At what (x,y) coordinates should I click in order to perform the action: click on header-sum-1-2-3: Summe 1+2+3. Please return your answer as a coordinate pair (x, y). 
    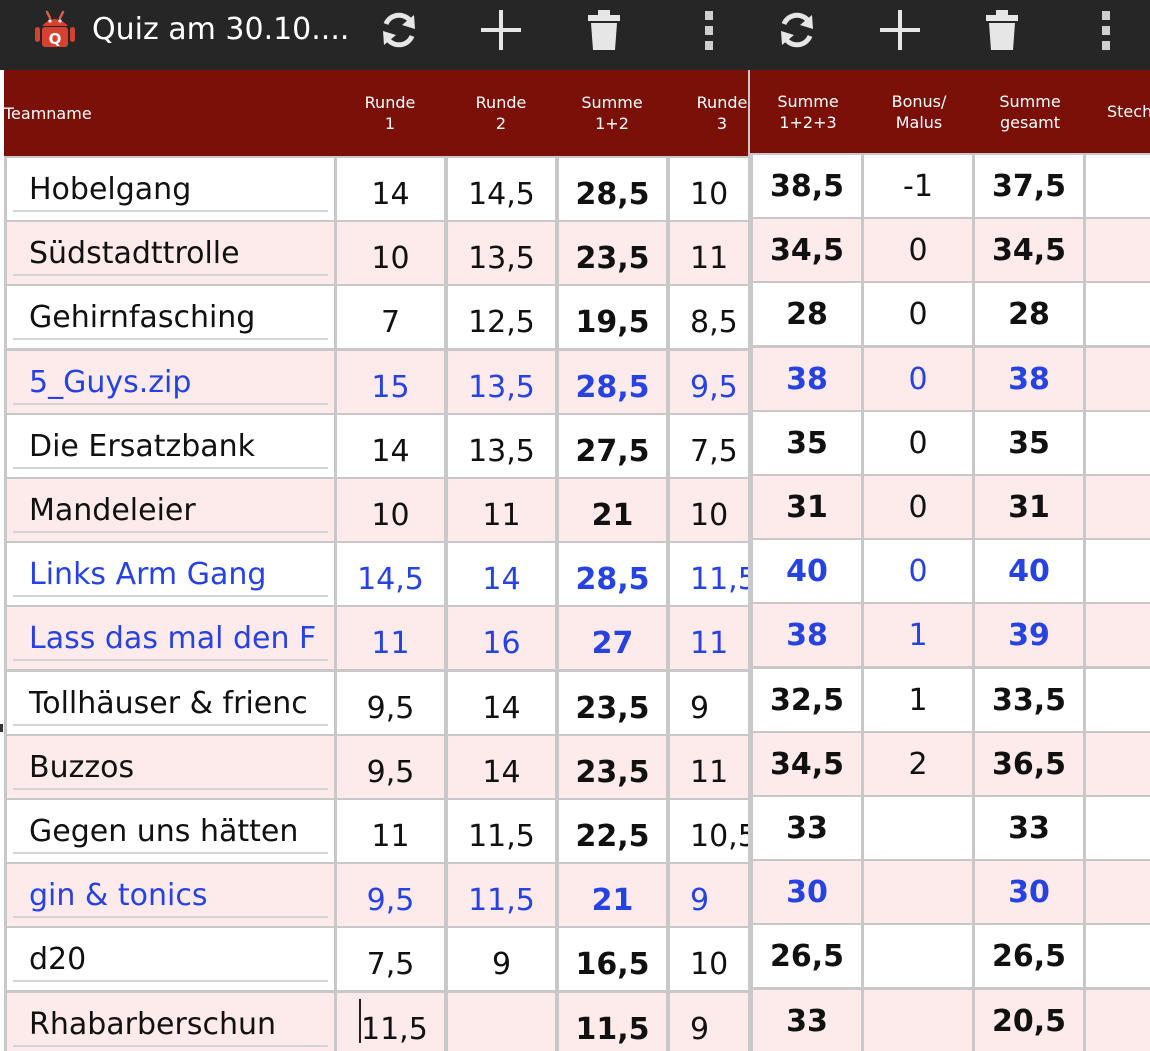
    Looking at the image, I should click on (808, 111).